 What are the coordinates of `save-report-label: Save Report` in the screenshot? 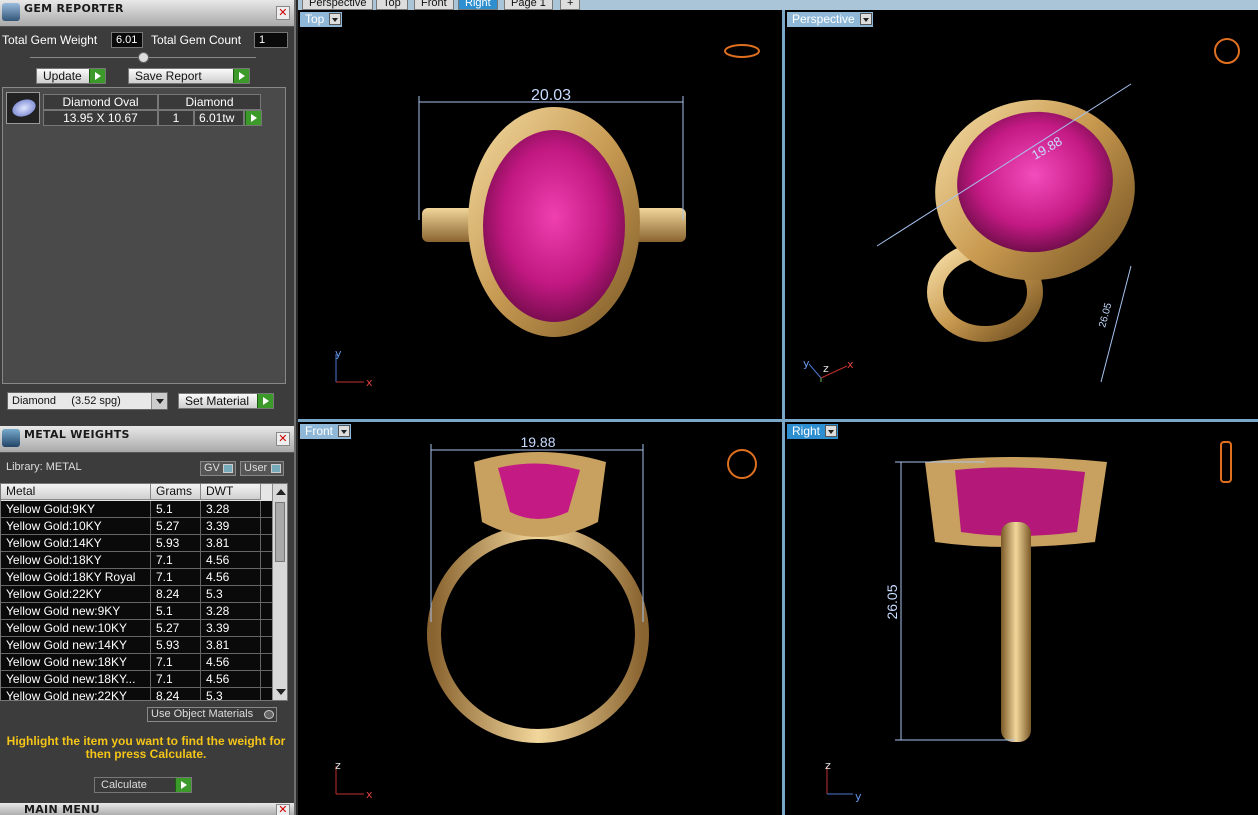 It's located at (168, 76).